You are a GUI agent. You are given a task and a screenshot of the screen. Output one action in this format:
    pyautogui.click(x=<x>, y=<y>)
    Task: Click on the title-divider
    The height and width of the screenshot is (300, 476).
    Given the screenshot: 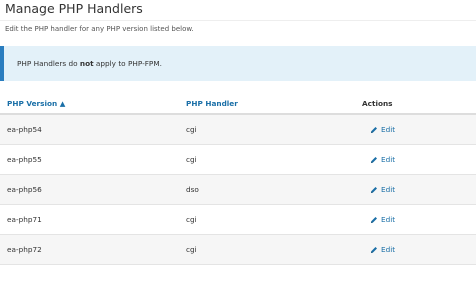 What is the action you would take?
    pyautogui.click(x=238, y=20)
    